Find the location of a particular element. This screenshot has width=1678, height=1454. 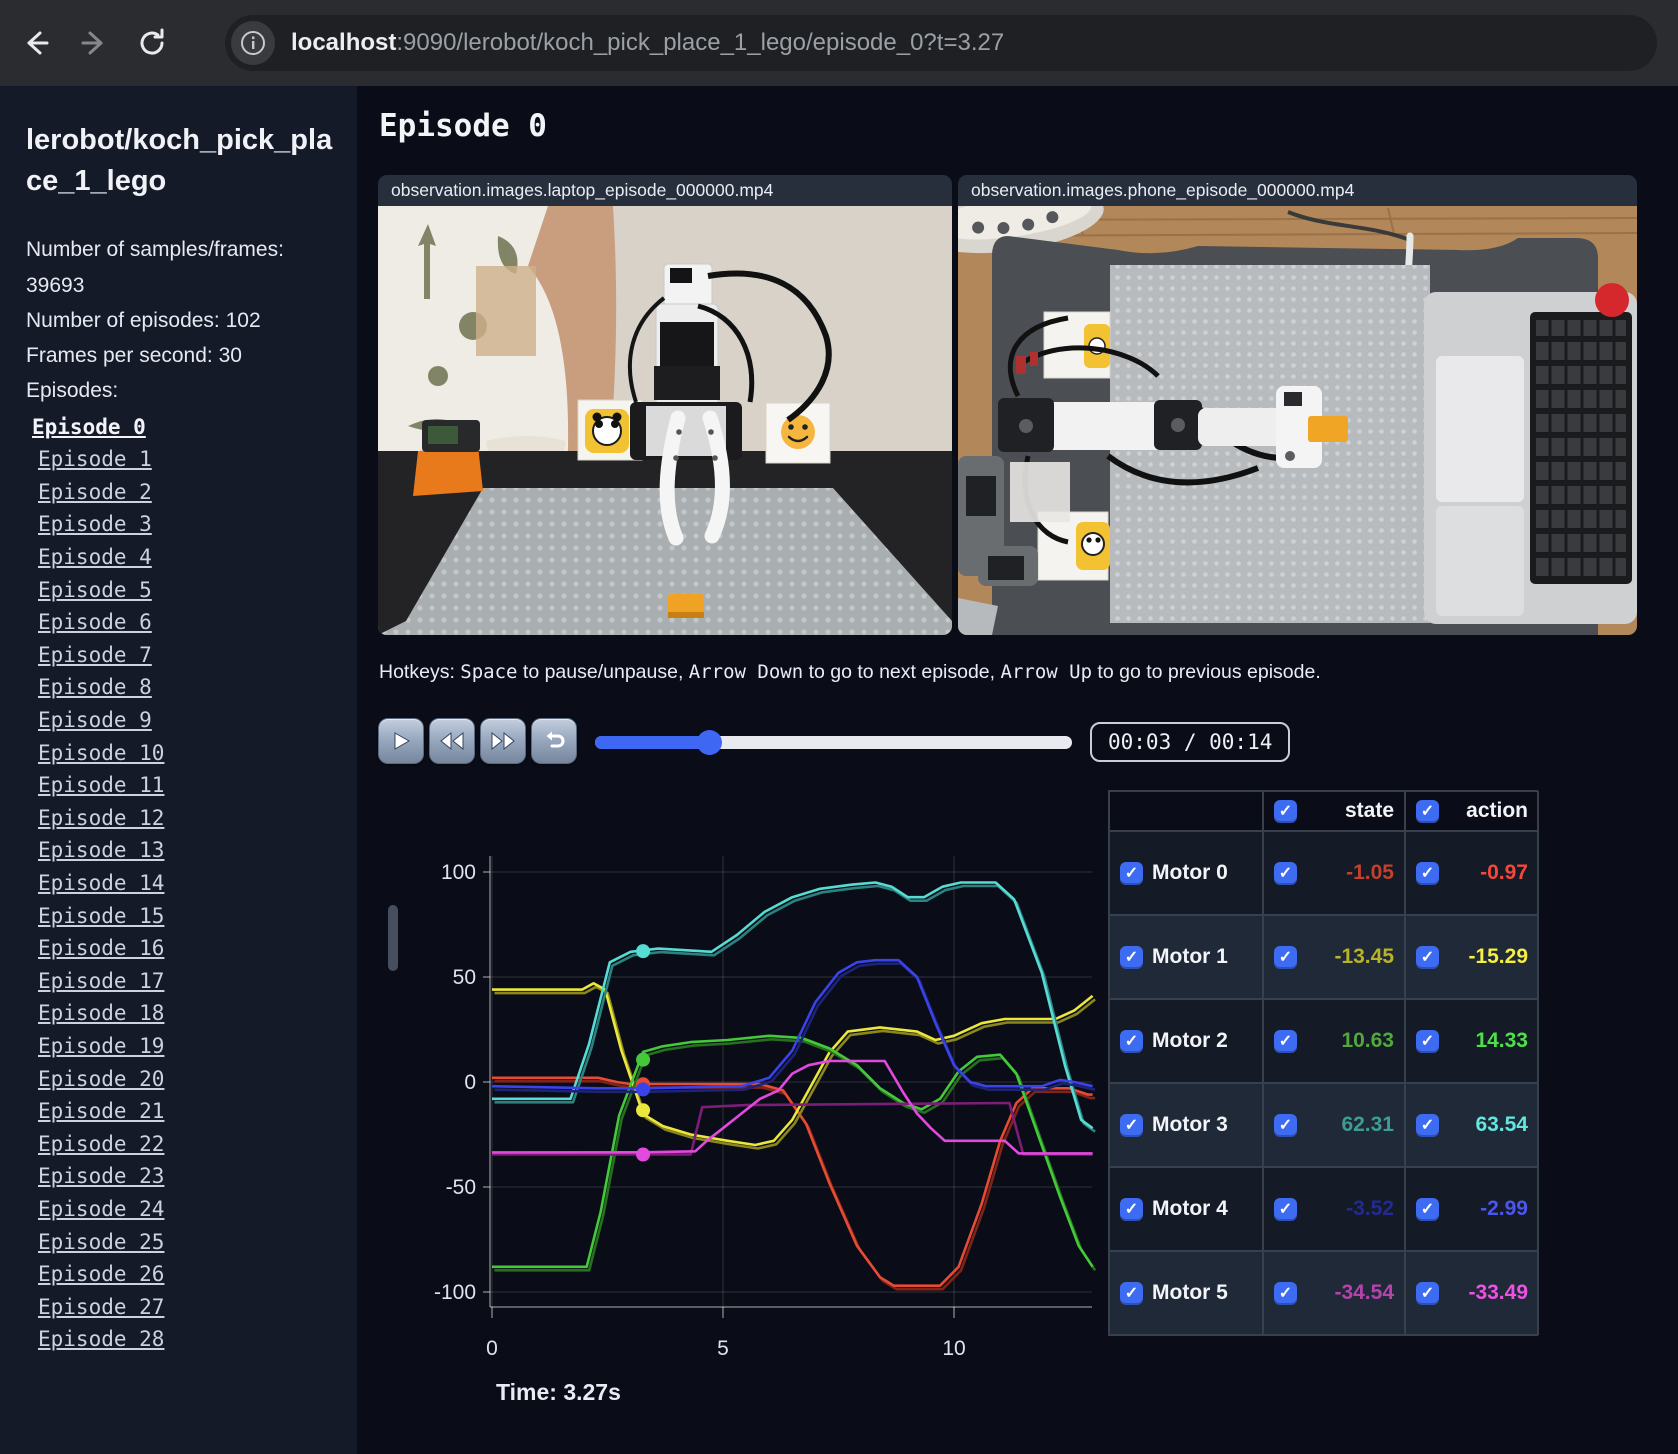

motor-4-state-value: -3.52 is located at coordinates (1370, 1208).